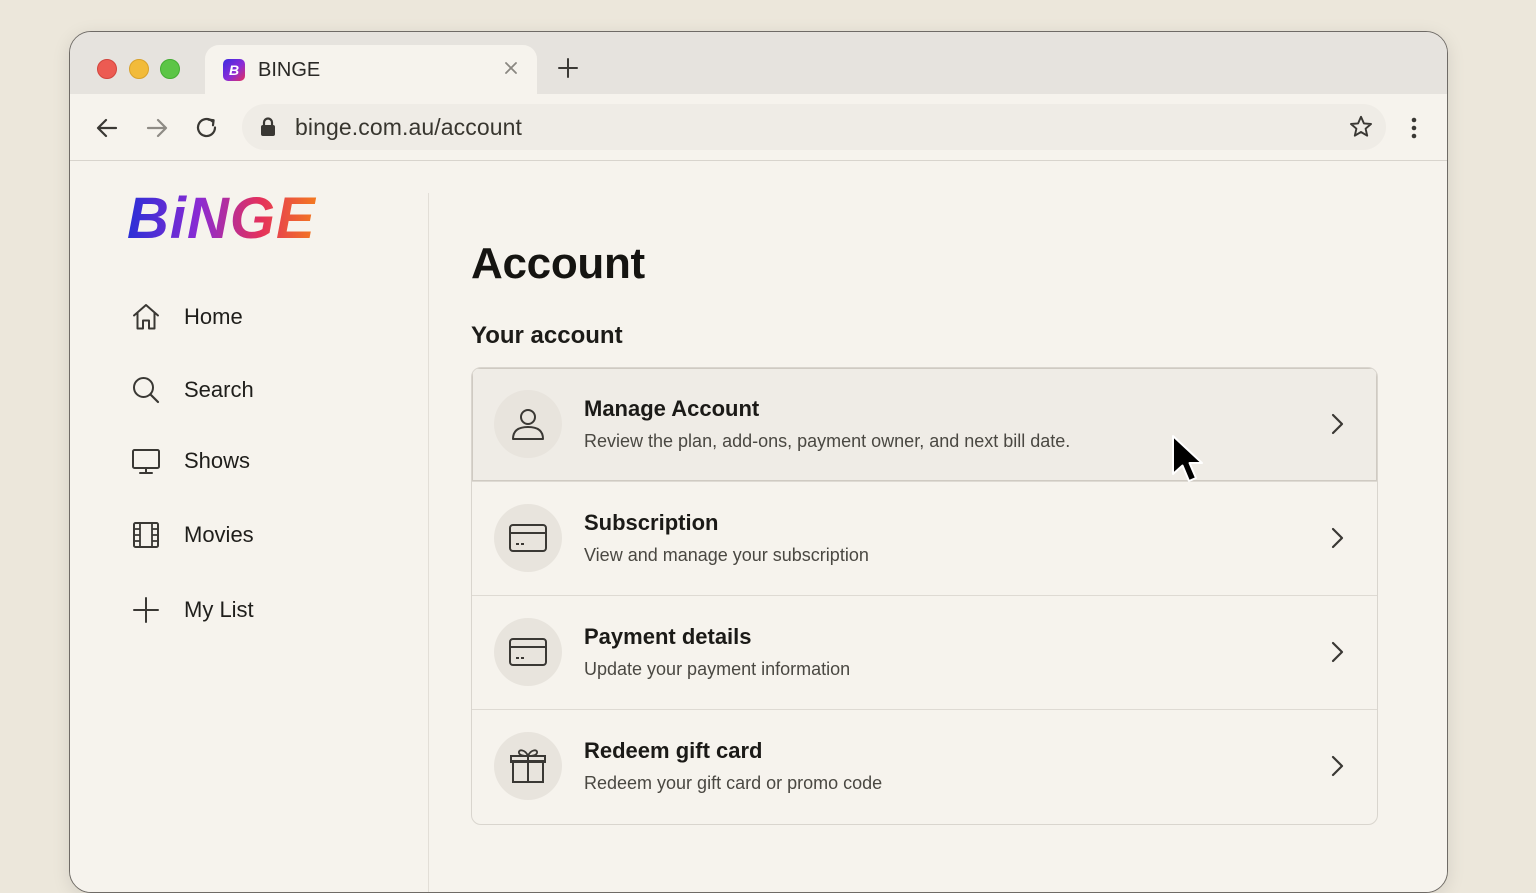  I want to click on reload-icon, so click(207, 128).